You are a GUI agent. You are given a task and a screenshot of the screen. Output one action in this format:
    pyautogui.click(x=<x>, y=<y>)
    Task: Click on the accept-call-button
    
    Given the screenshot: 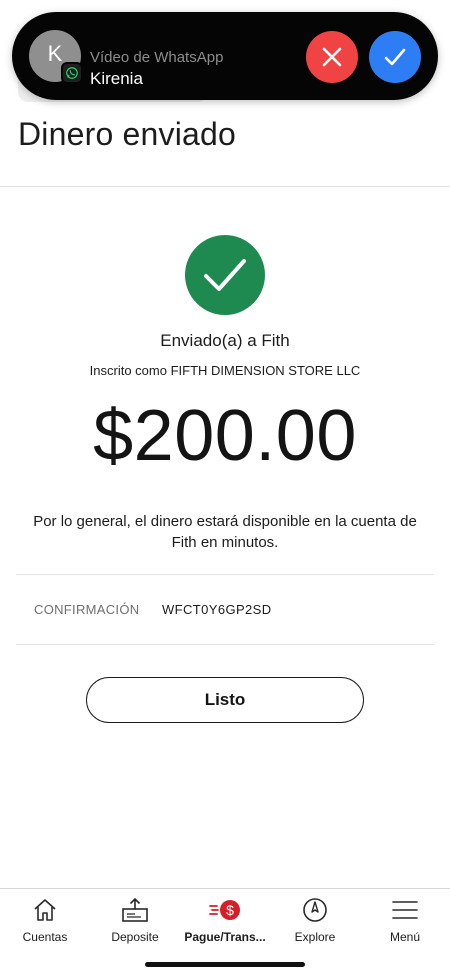 What is the action you would take?
    pyautogui.click(x=395, y=57)
    